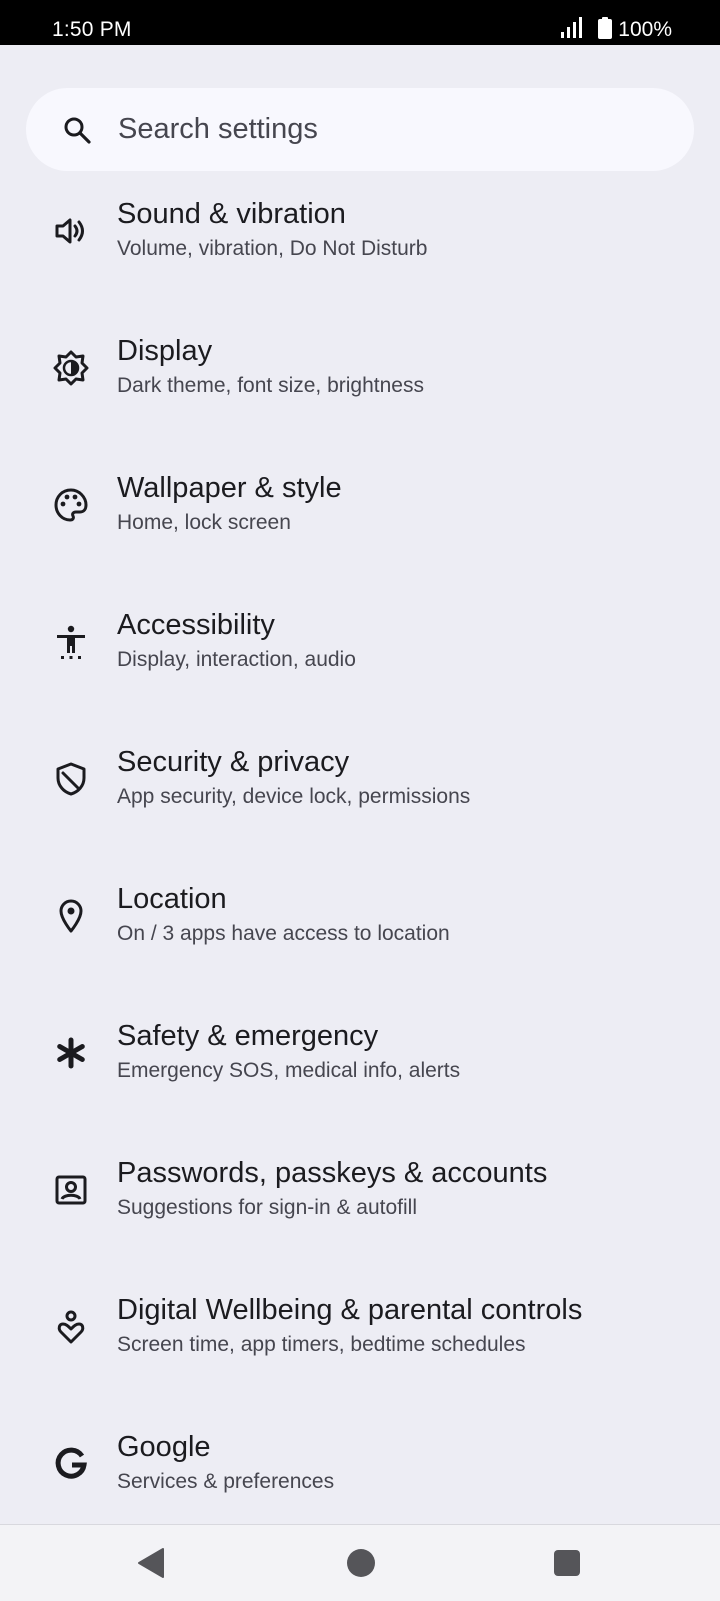  Describe the element at coordinates (360, 1470) in the screenshot. I see `setting-google: Google Services & preferences` at that location.